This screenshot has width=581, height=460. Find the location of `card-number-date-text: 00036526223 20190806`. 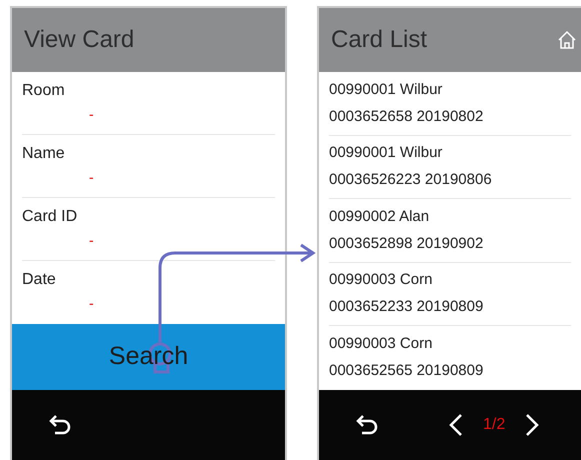

card-number-date-text: 00036526223 20190806 is located at coordinates (411, 180).